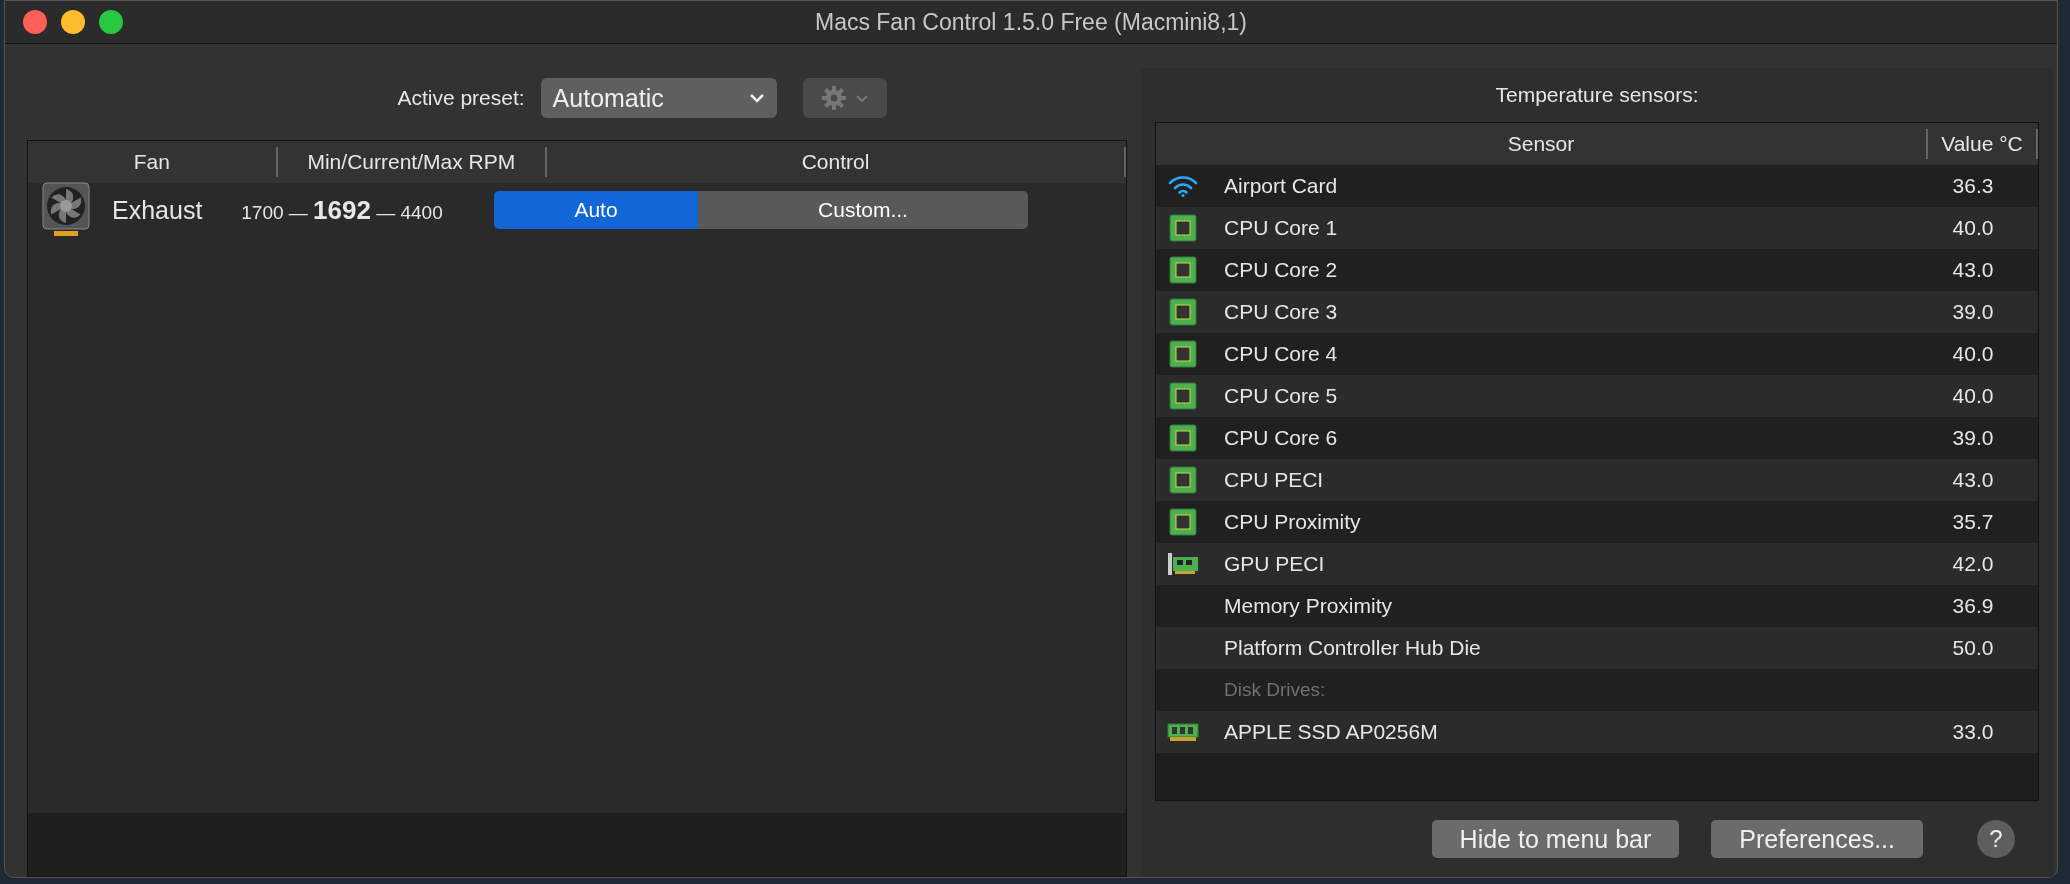 This screenshot has width=2070, height=884. Describe the element at coordinates (412, 162) in the screenshot. I see `column-header: Min/Current/Max RPM` at that location.